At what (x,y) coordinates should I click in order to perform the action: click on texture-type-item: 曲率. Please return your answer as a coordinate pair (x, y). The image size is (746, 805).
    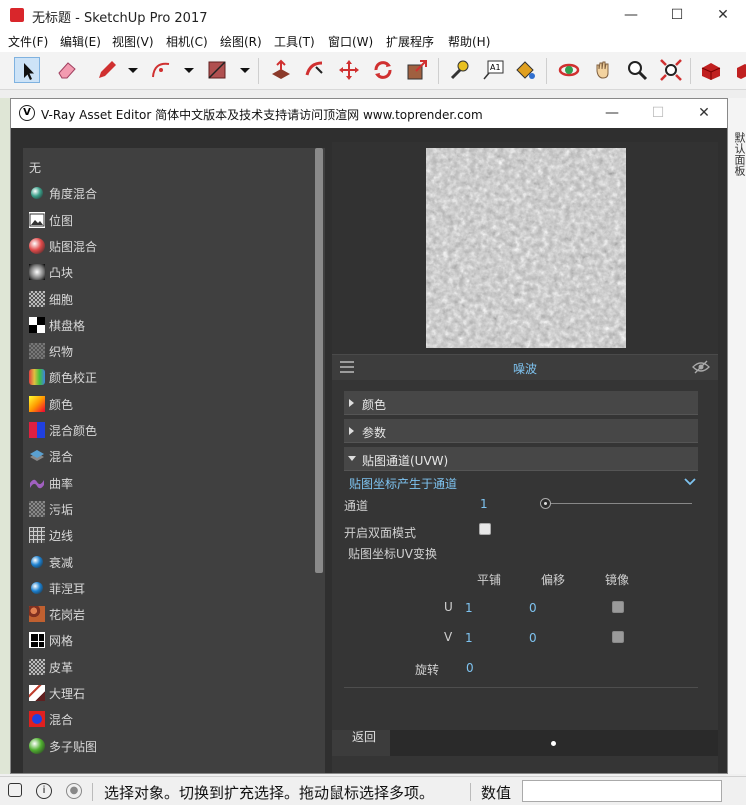
    Looking at the image, I should click on (168, 483).